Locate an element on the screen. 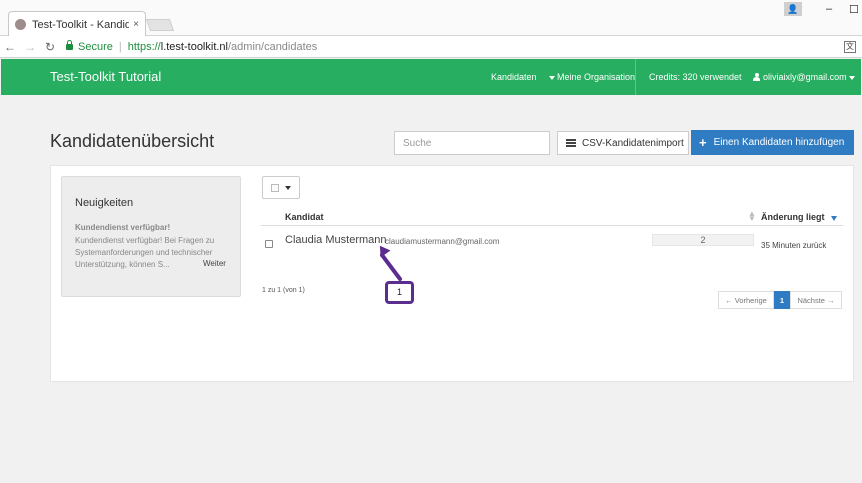 The height and width of the screenshot is (483, 862). user-email: oliviaixly@gmail.com is located at coordinates (805, 77).